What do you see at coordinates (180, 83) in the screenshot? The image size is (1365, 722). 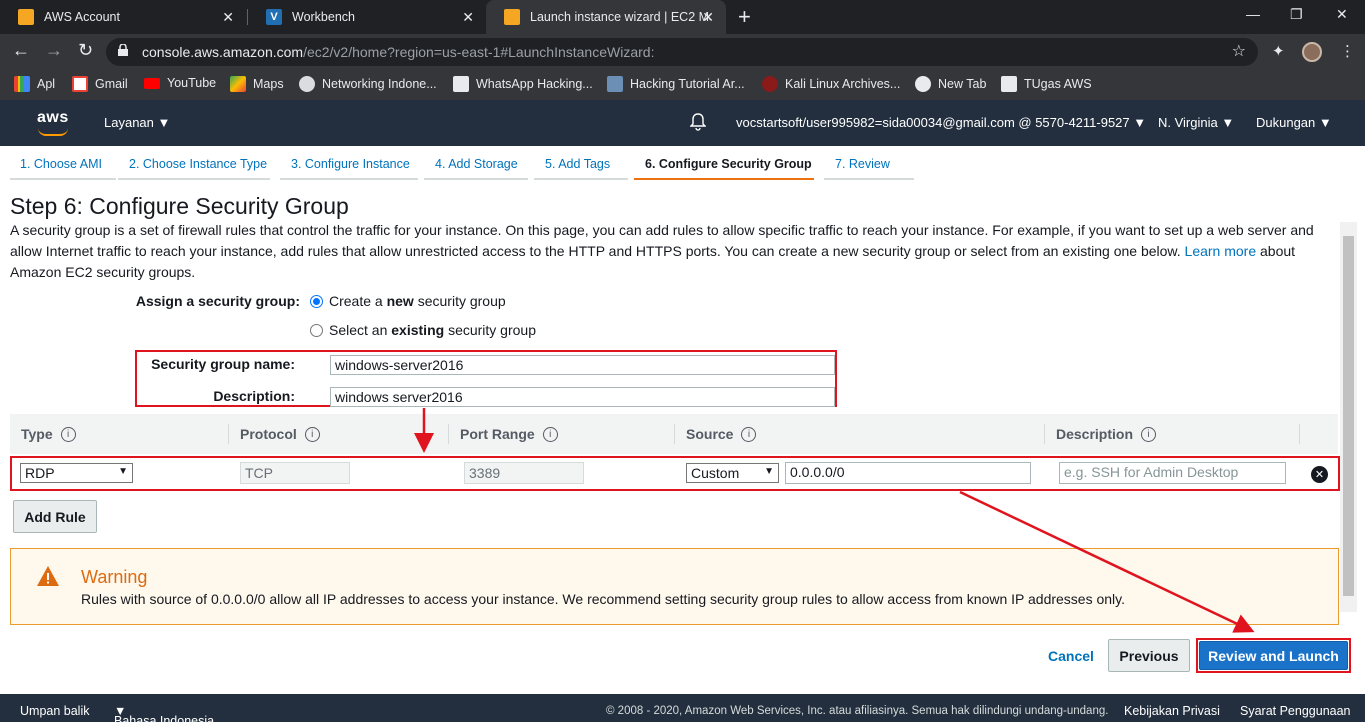 I see `bookmark-youtube: YouTube` at bounding box center [180, 83].